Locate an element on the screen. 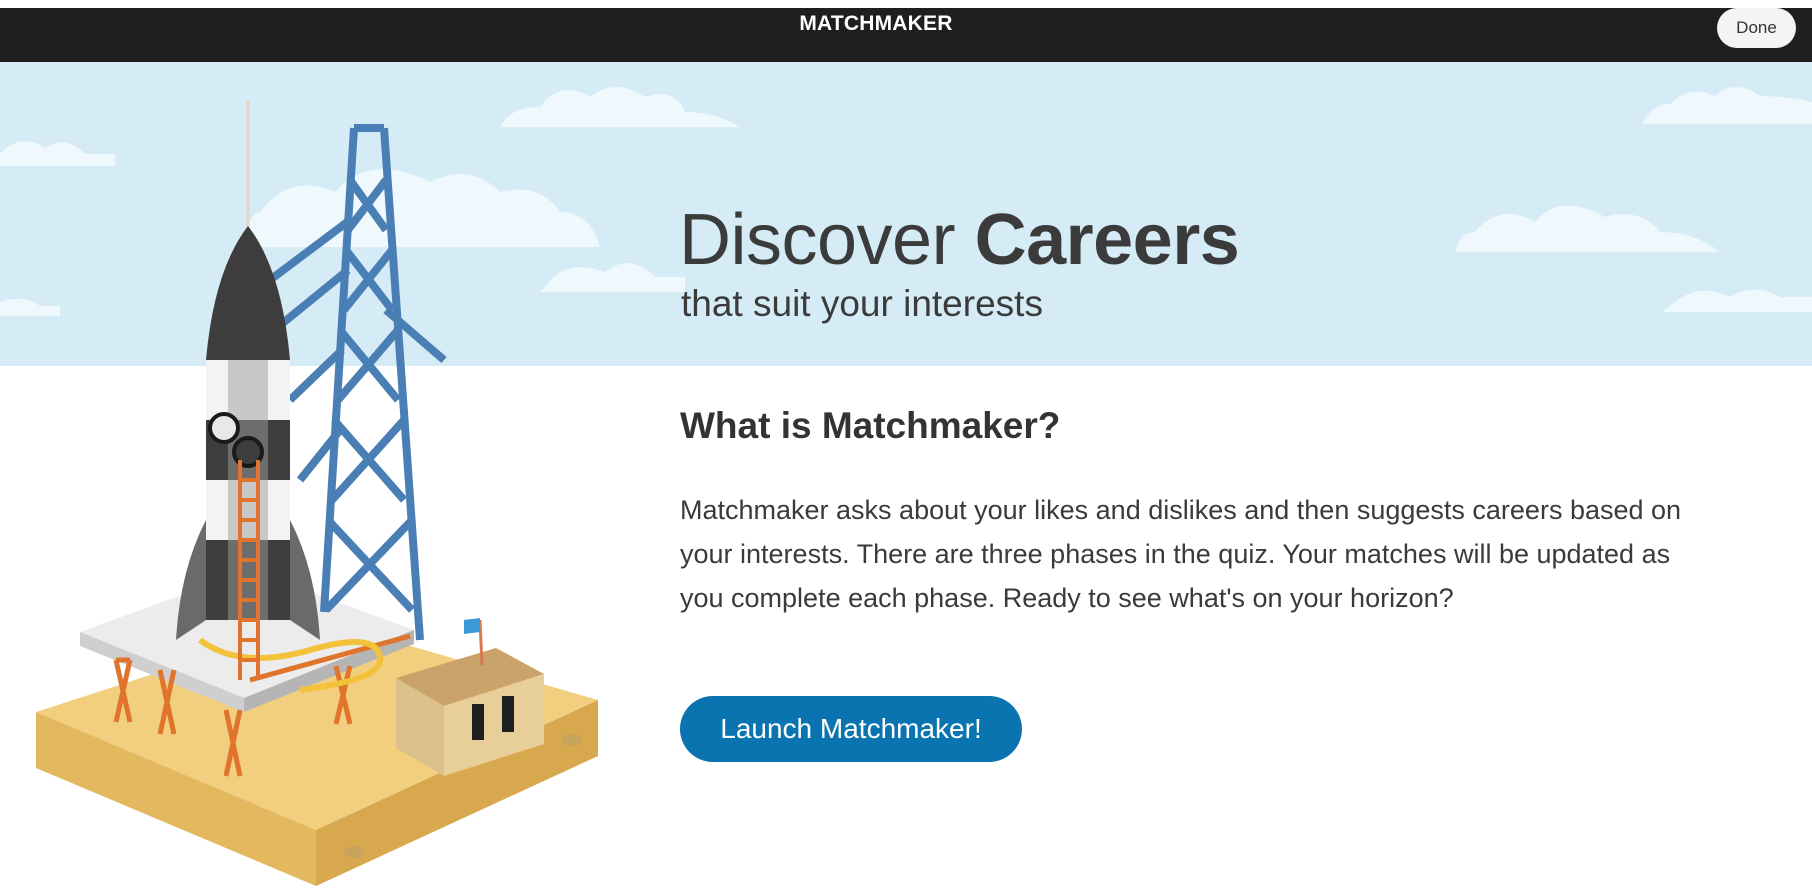 The image size is (1812, 888). hero-title: Discover Careers is located at coordinates (959, 240).